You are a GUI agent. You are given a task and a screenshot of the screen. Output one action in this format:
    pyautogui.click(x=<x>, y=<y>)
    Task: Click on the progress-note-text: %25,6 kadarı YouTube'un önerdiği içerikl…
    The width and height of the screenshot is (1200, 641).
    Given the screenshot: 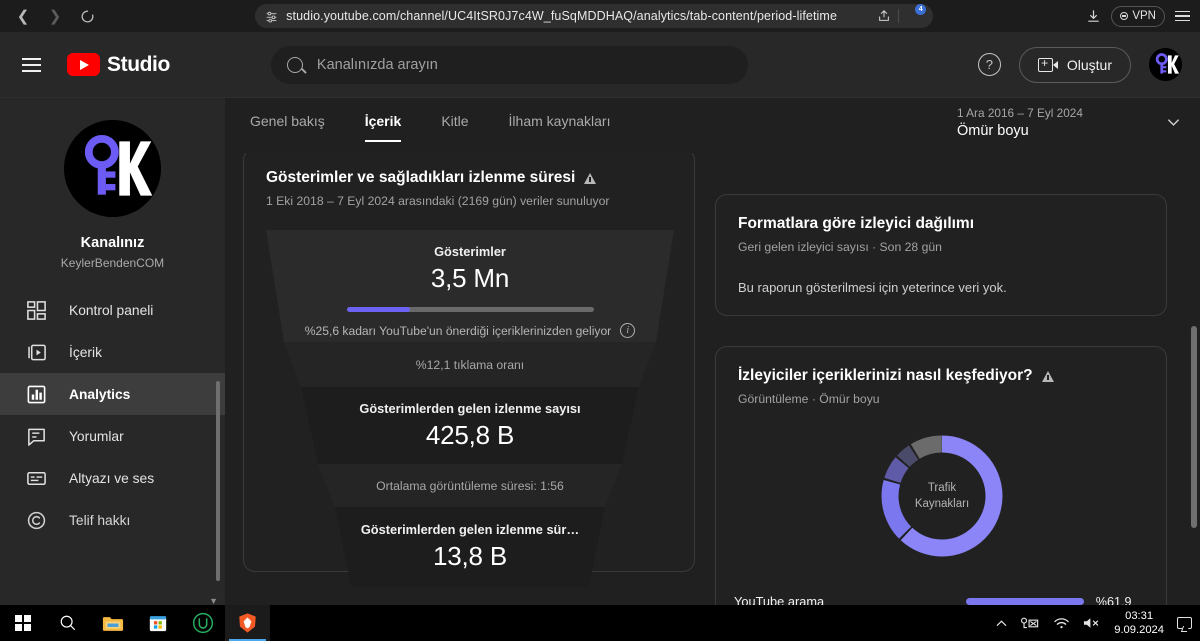 What is the action you would take?
    pyautogui.click(x=458, y=330)
    